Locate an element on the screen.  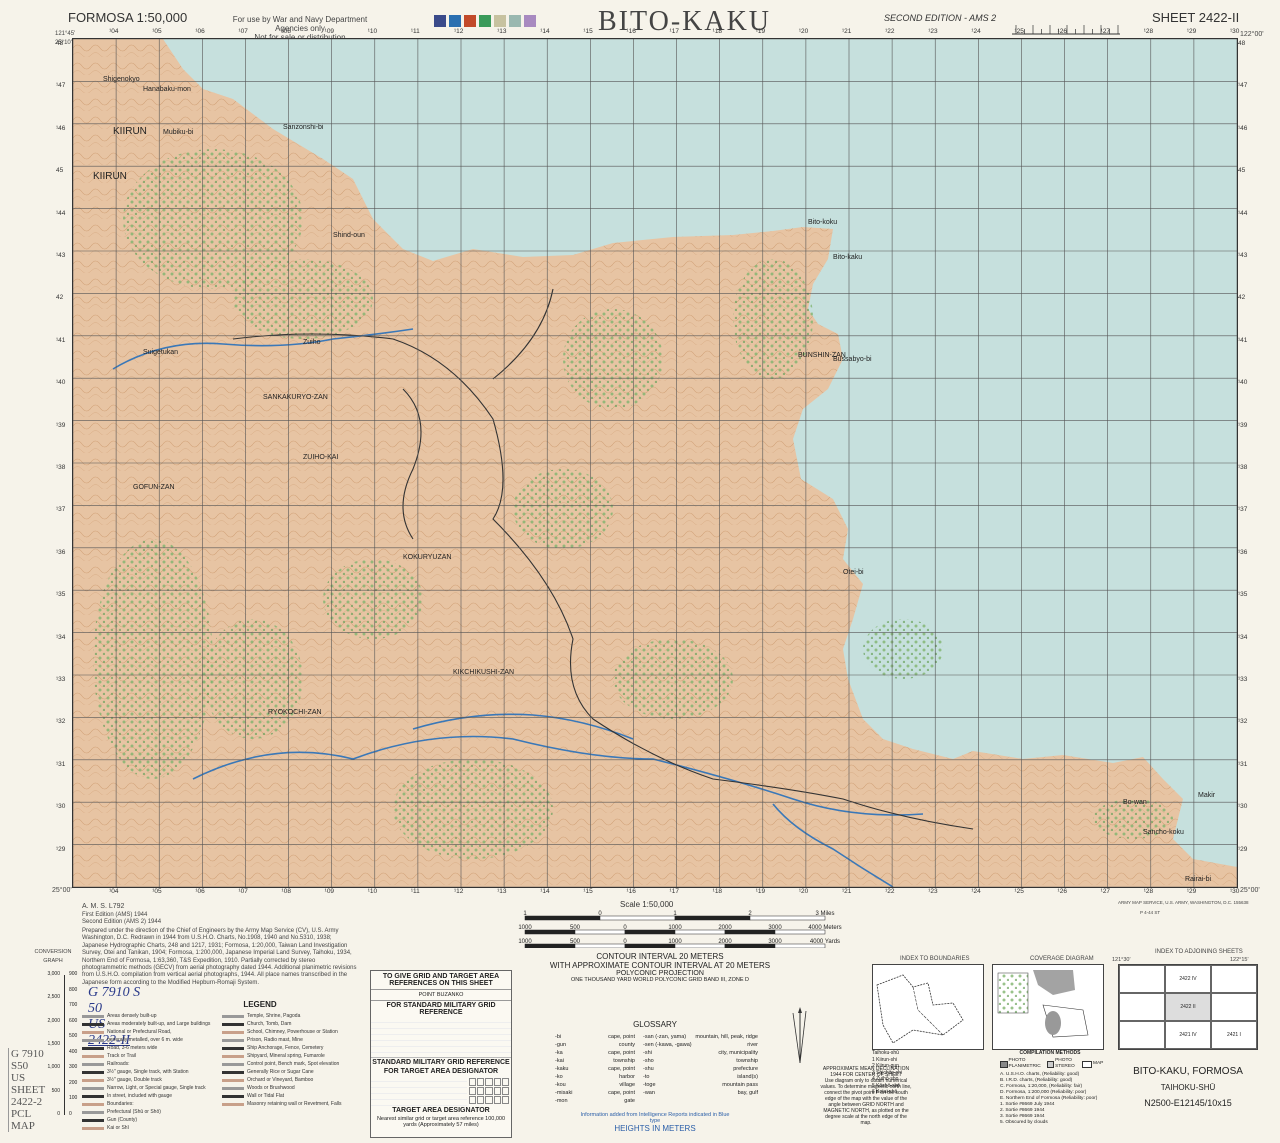
grid-column-label: ¹24 is located at coordinates (976, 891).